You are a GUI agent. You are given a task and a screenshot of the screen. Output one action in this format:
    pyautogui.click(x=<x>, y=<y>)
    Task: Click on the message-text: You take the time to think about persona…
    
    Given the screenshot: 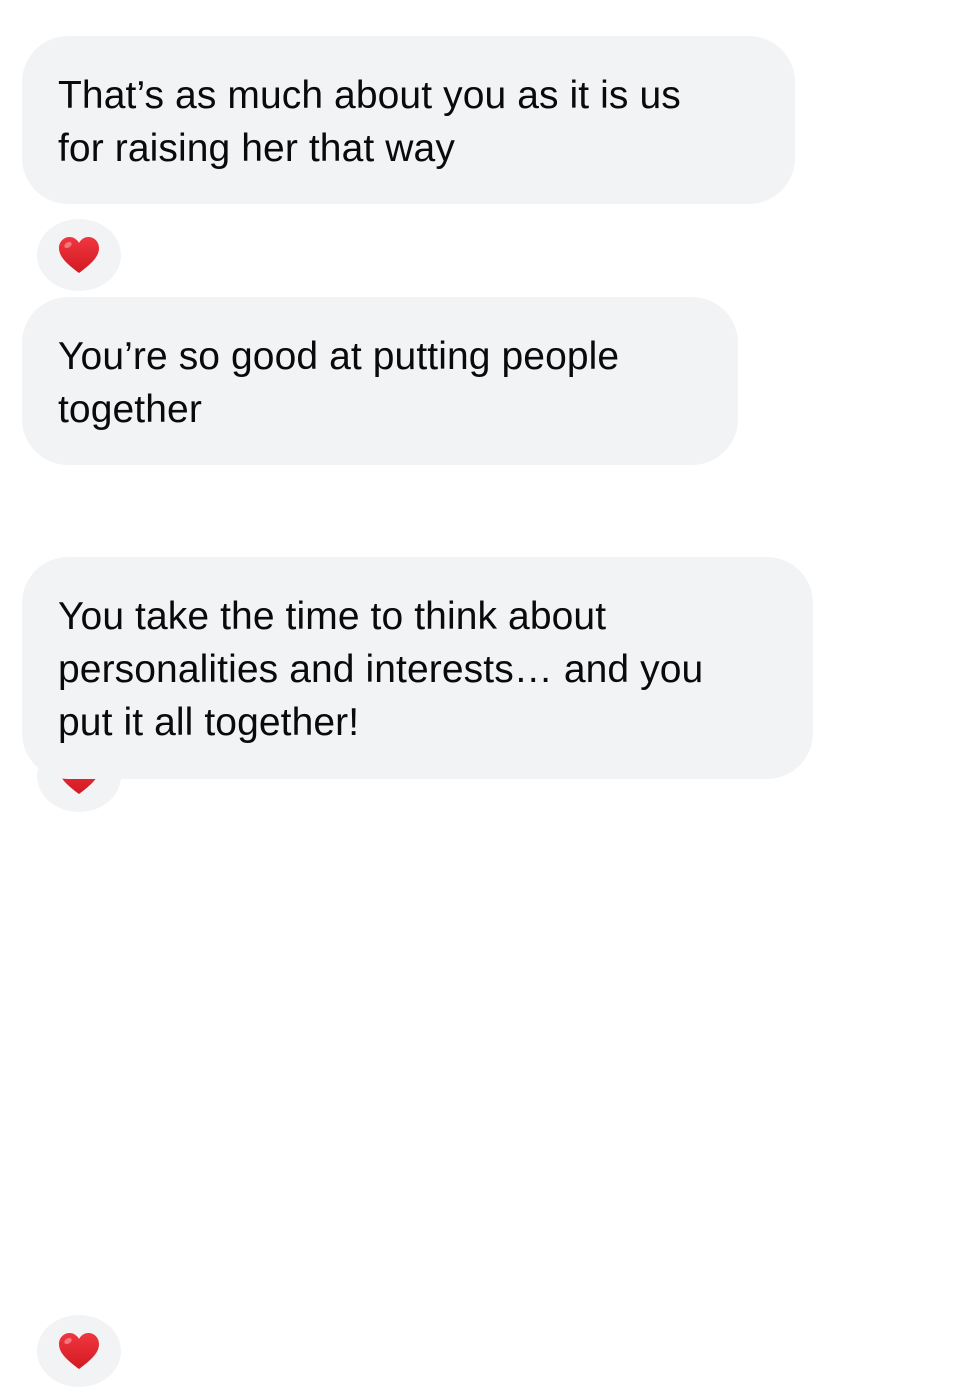 What is the action you would take?
    pyautogui.click(x=381, y=669)
    